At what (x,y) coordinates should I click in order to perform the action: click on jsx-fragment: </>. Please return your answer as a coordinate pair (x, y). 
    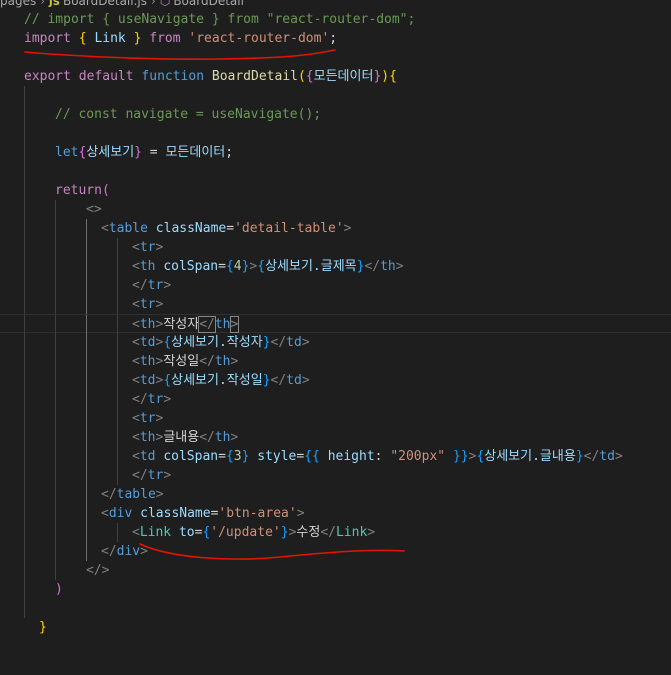
    Looking at the image, I should click on (98, 570).